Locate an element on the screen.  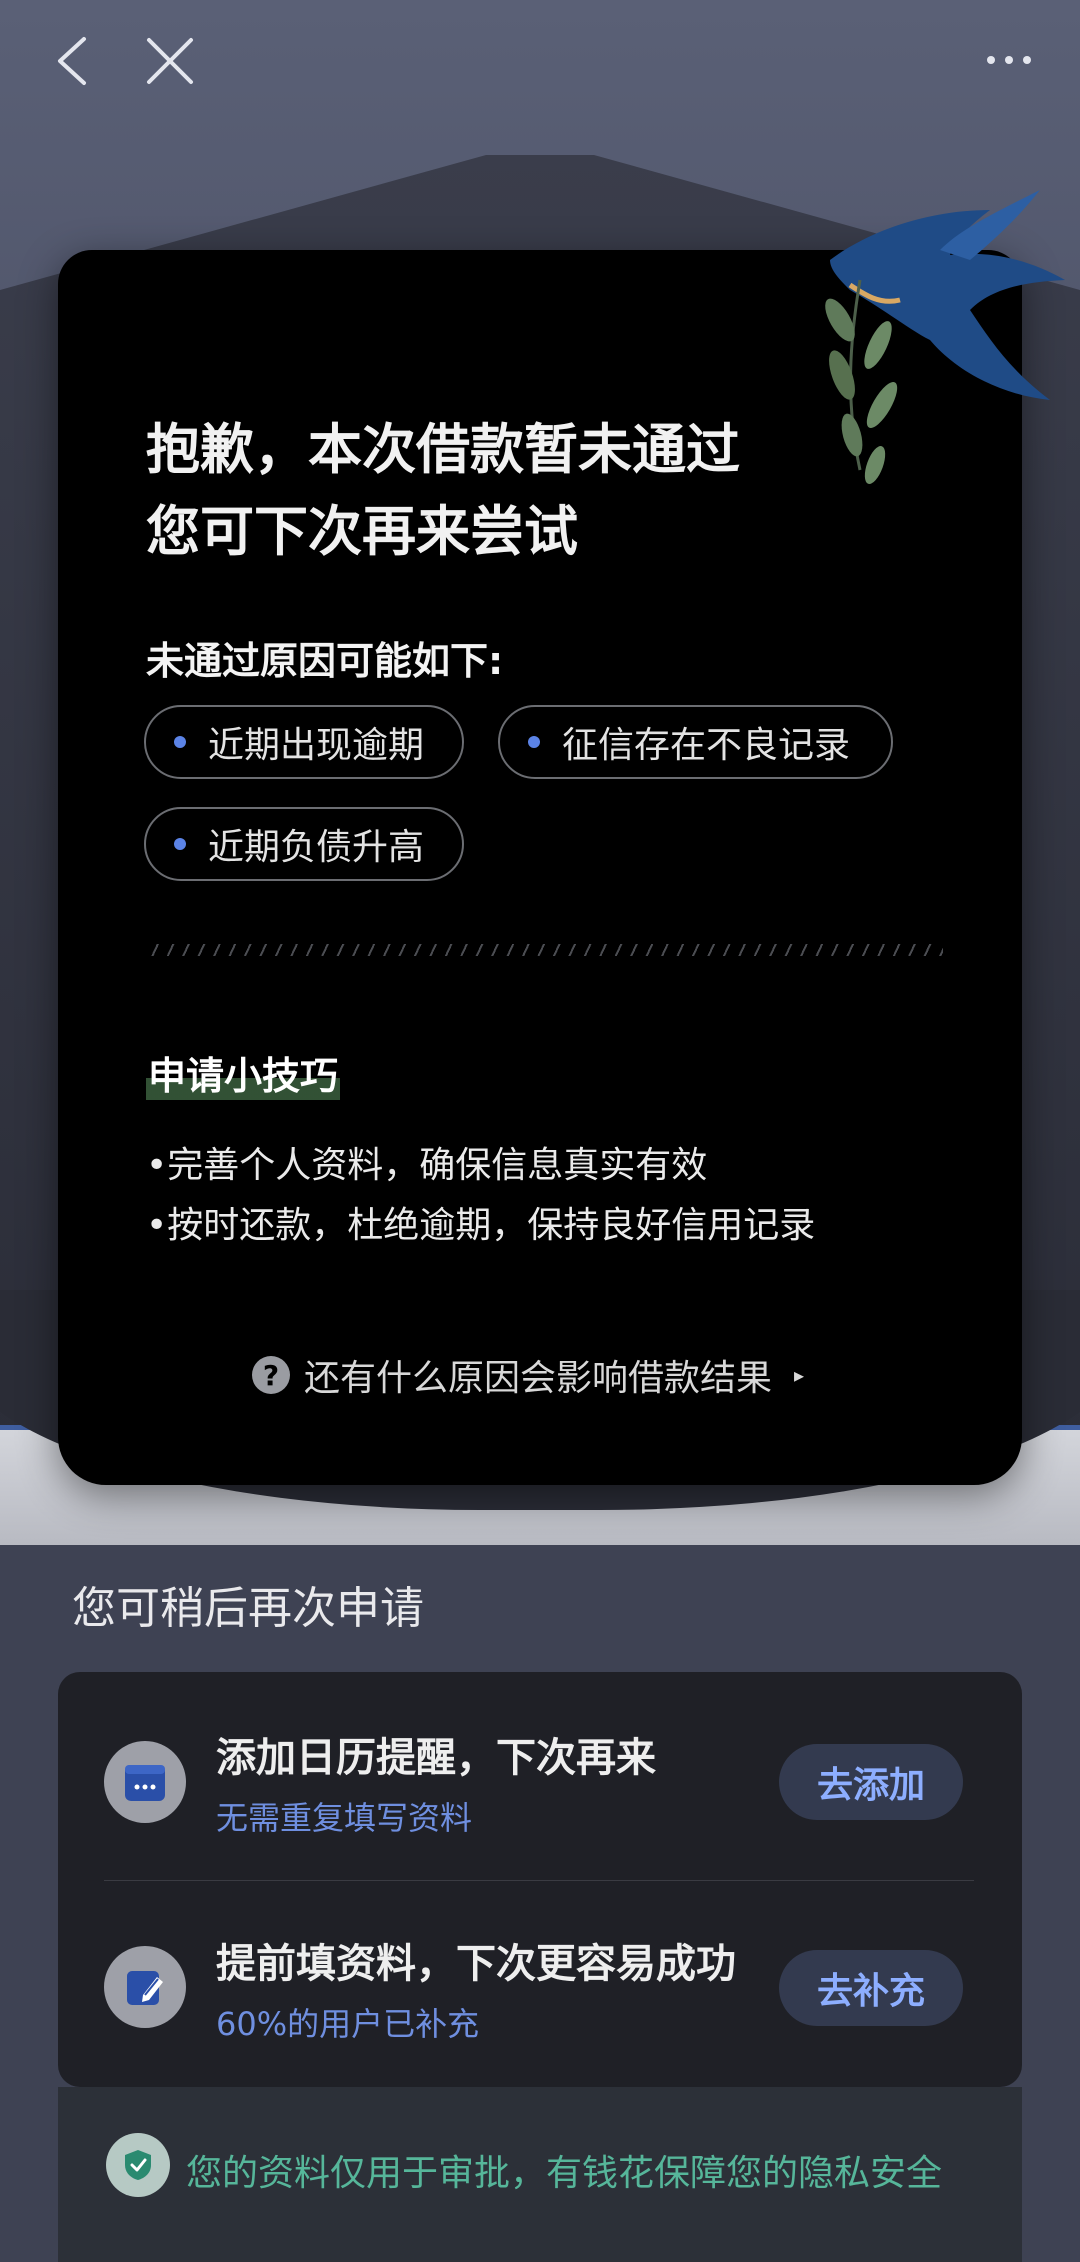
question-icon: ? is located at coordinates (271, 1375).